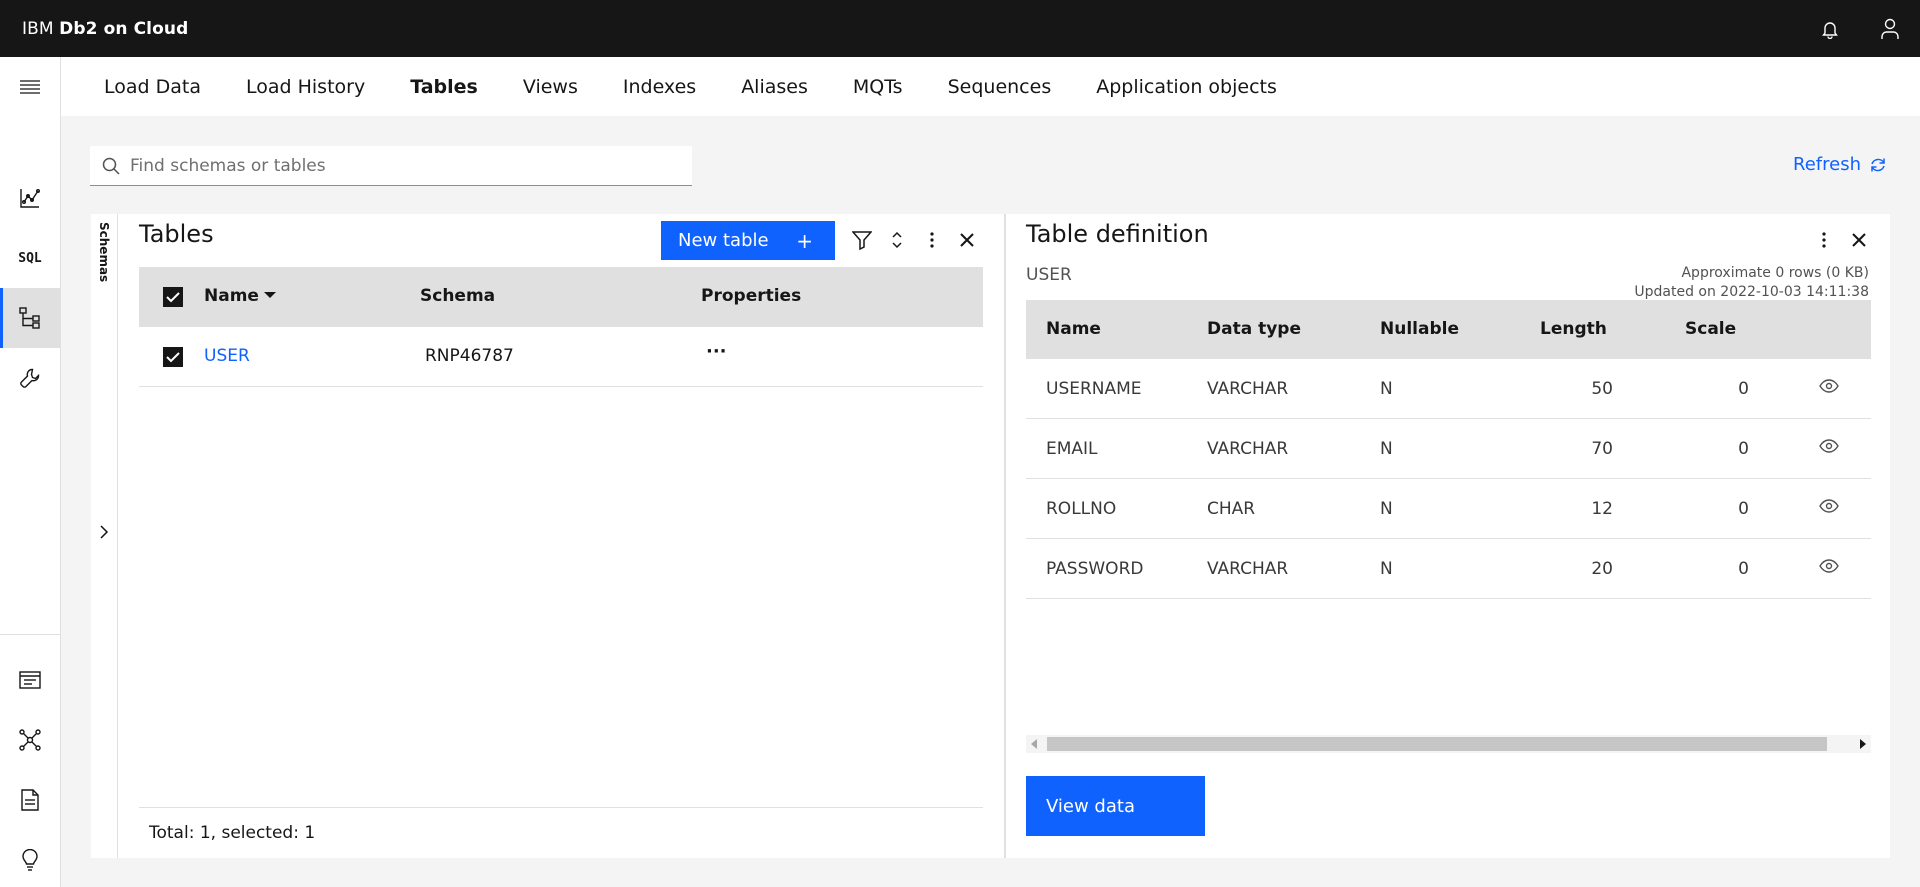 This screenshot has width=1920, height=887. What do you see at coordinates (1602, 449) in the screenshot?
I see `length-cell: 70` at bounding box center [1602, 449].